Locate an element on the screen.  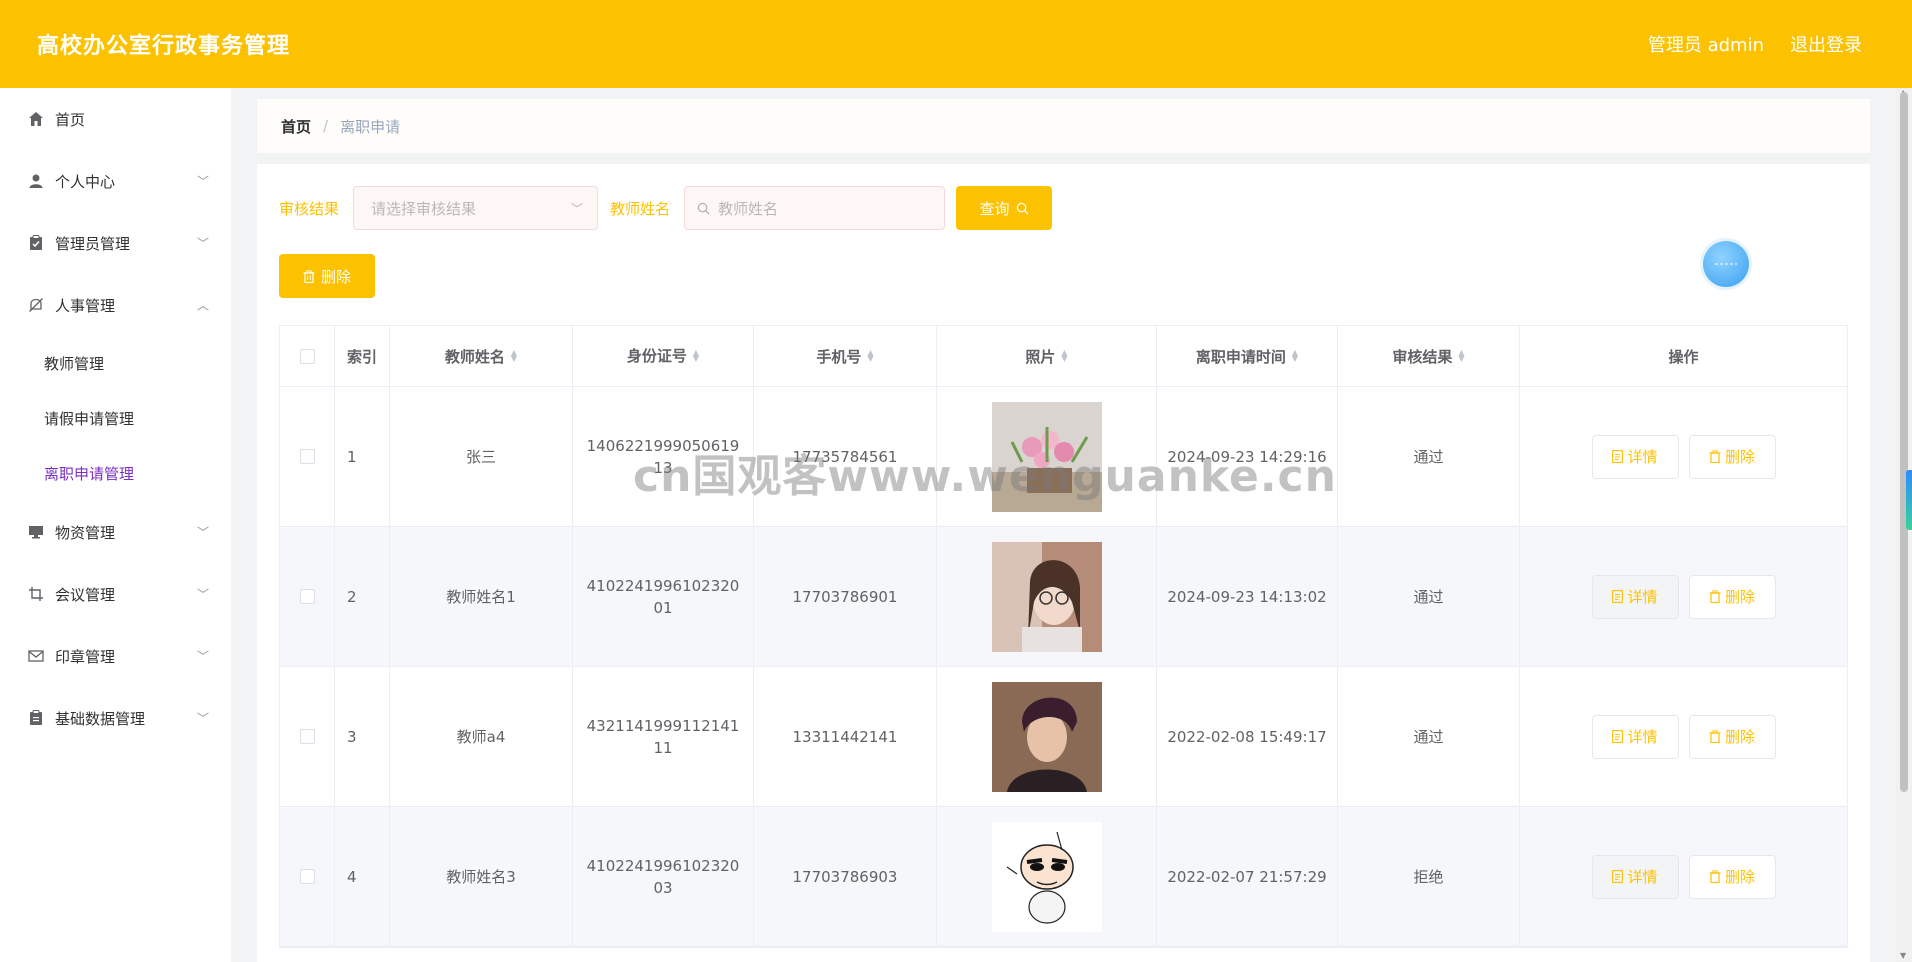
cell-id-card: 432114199911214111 is located at coordinates (663, 736).